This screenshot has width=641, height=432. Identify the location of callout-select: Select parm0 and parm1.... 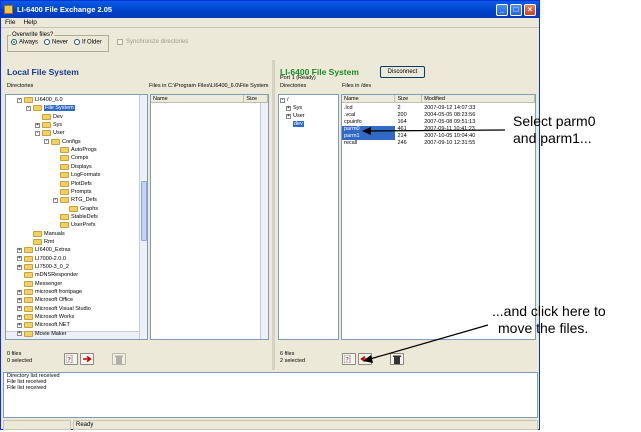
(554, 129).